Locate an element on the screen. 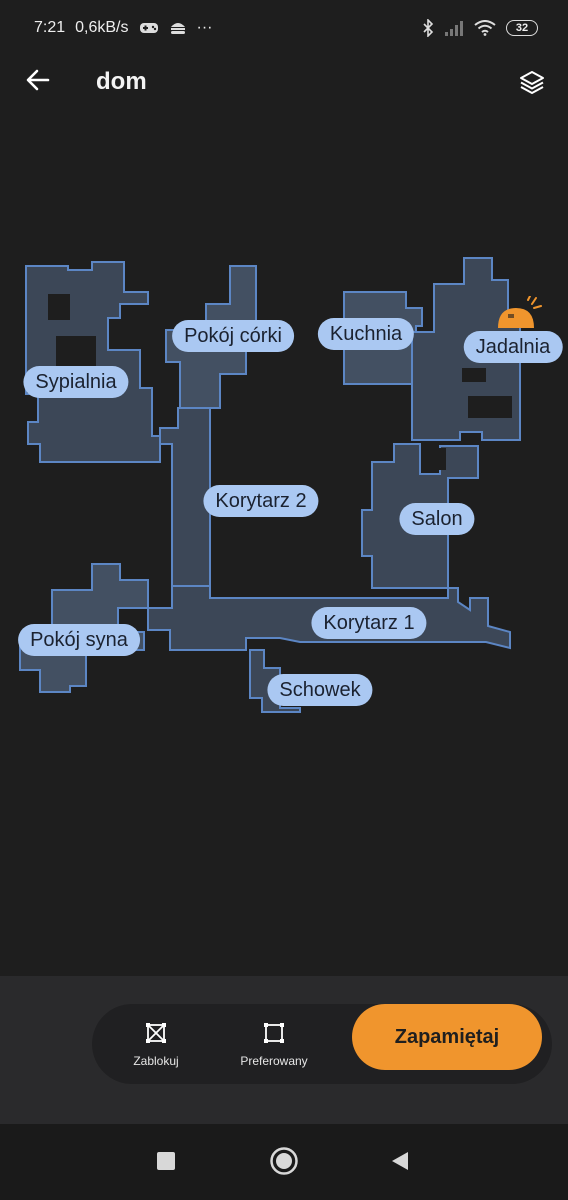 The width and height of the screenshot is (568, 1200). bottom-toolbar: Zablokuj Preferowany Zapamiętaj is located at coordinates (284, 1050).